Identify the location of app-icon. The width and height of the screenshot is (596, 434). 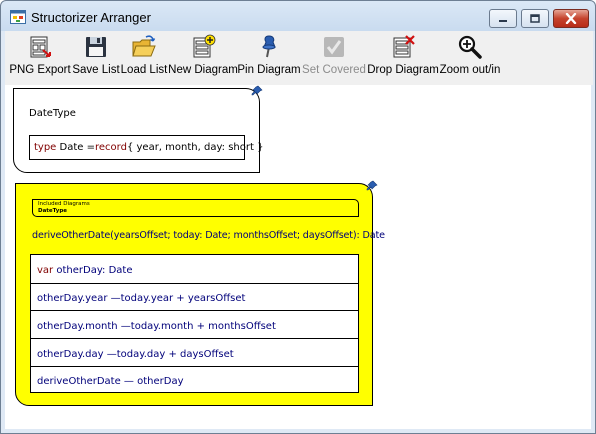
(18, 17).